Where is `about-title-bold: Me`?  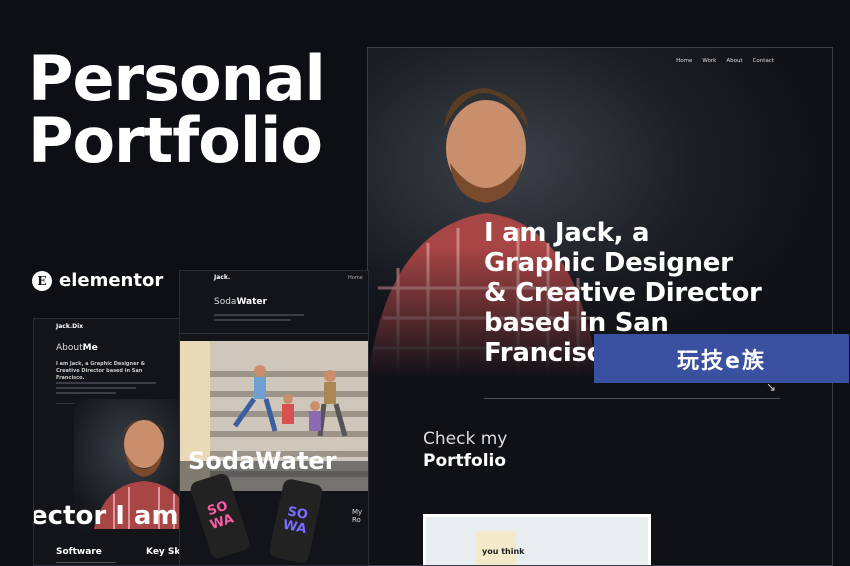
about-title-bold: Me is located at coordinates (90, 348).